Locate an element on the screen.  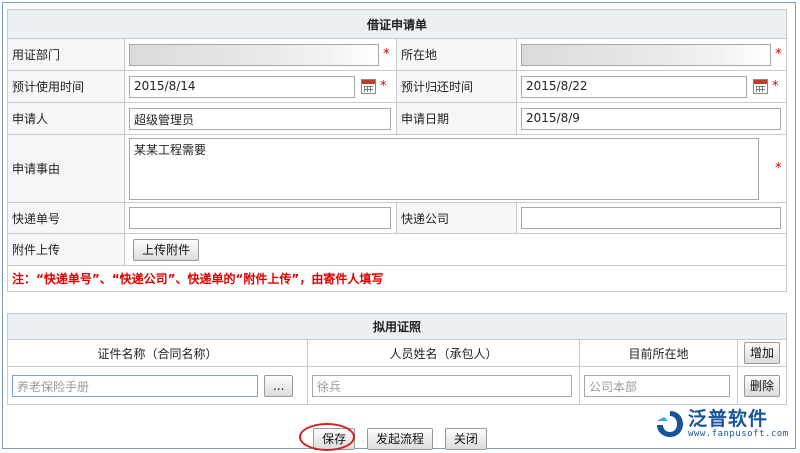
location-label: 所在地 is located at coordinates (456, 54).